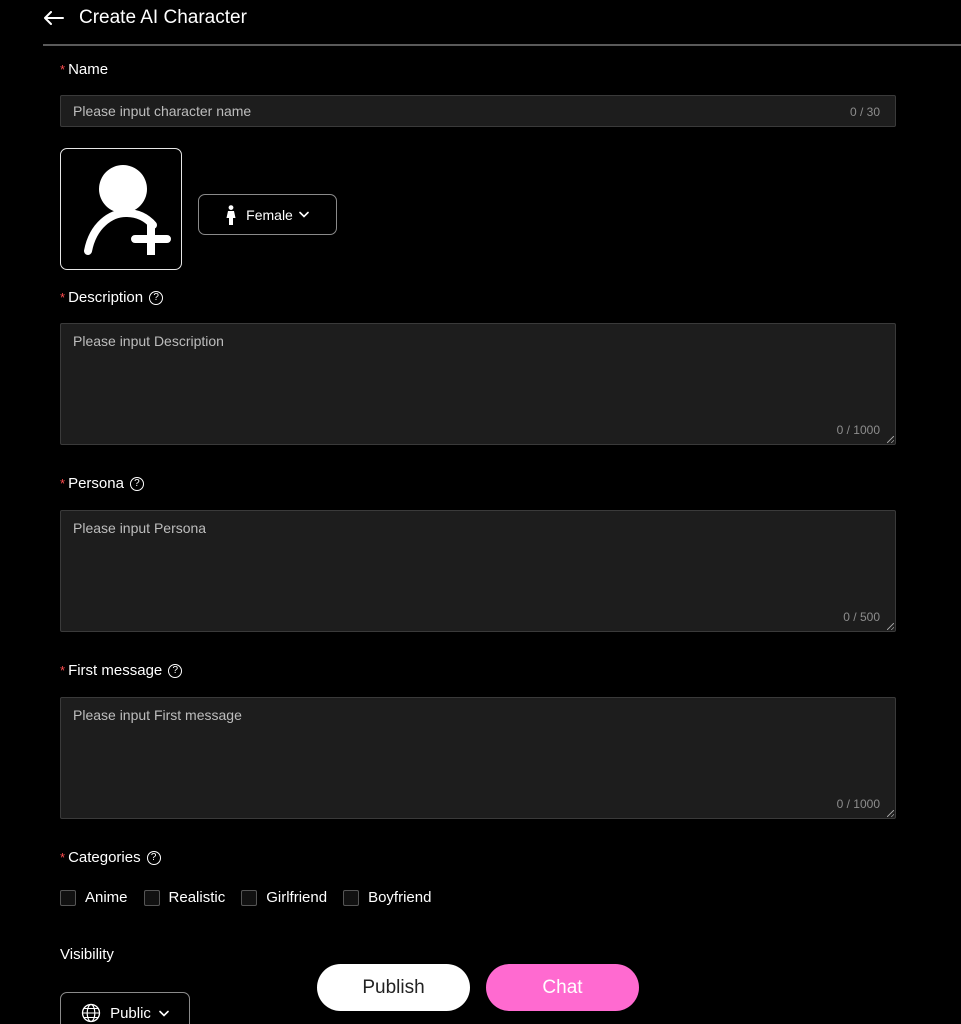 The height and width of the screenshot is (1024, 961). I want to click on first-message-input, so click(478, 758).